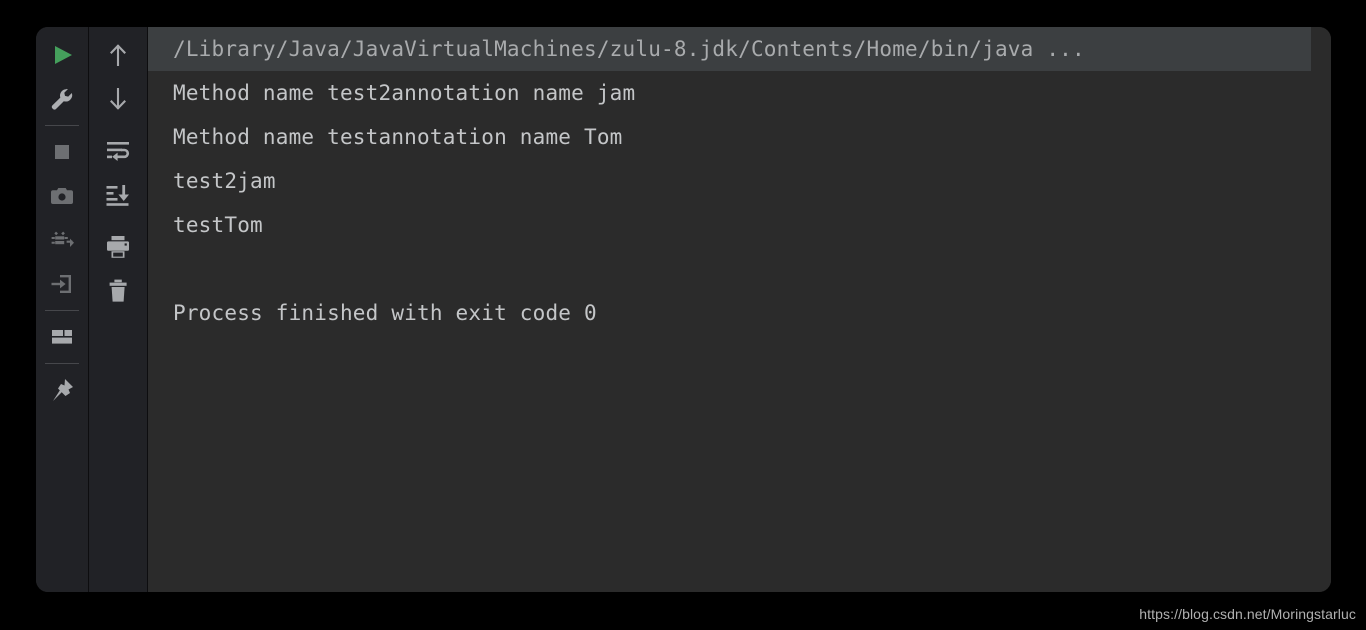 This screenshot has height=630, width=1366. What do you see at coordinates (385, 313) in the screenshot?
I see `console-line-exit-status: Process finished with exit code 0` at bounding box center [385, 313].